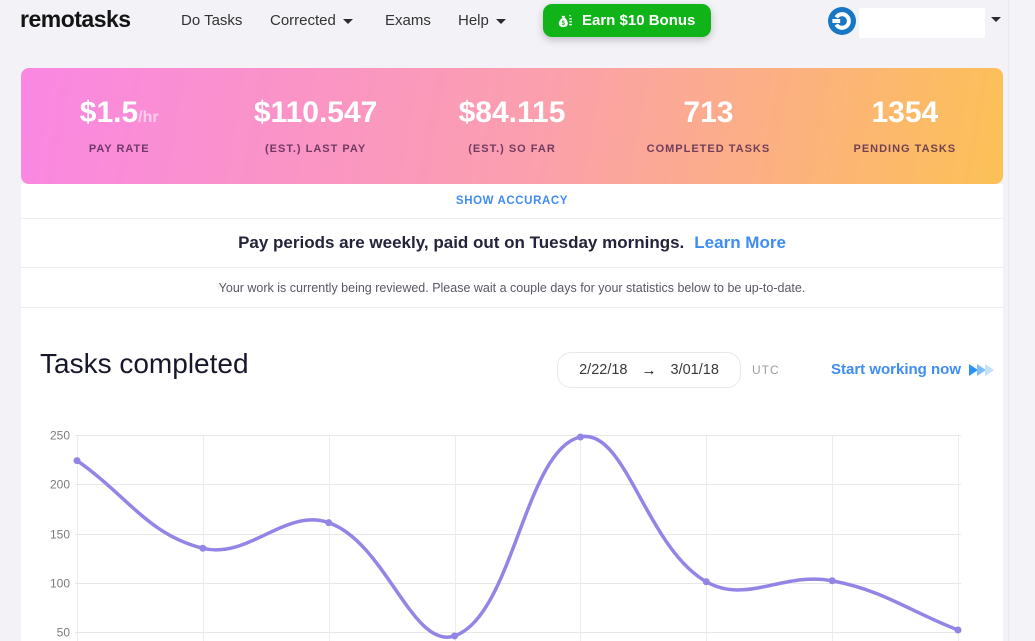 The height and width of the screenshot is (641, 1035). I want to click on svg-text: 100, so click(60, 584).